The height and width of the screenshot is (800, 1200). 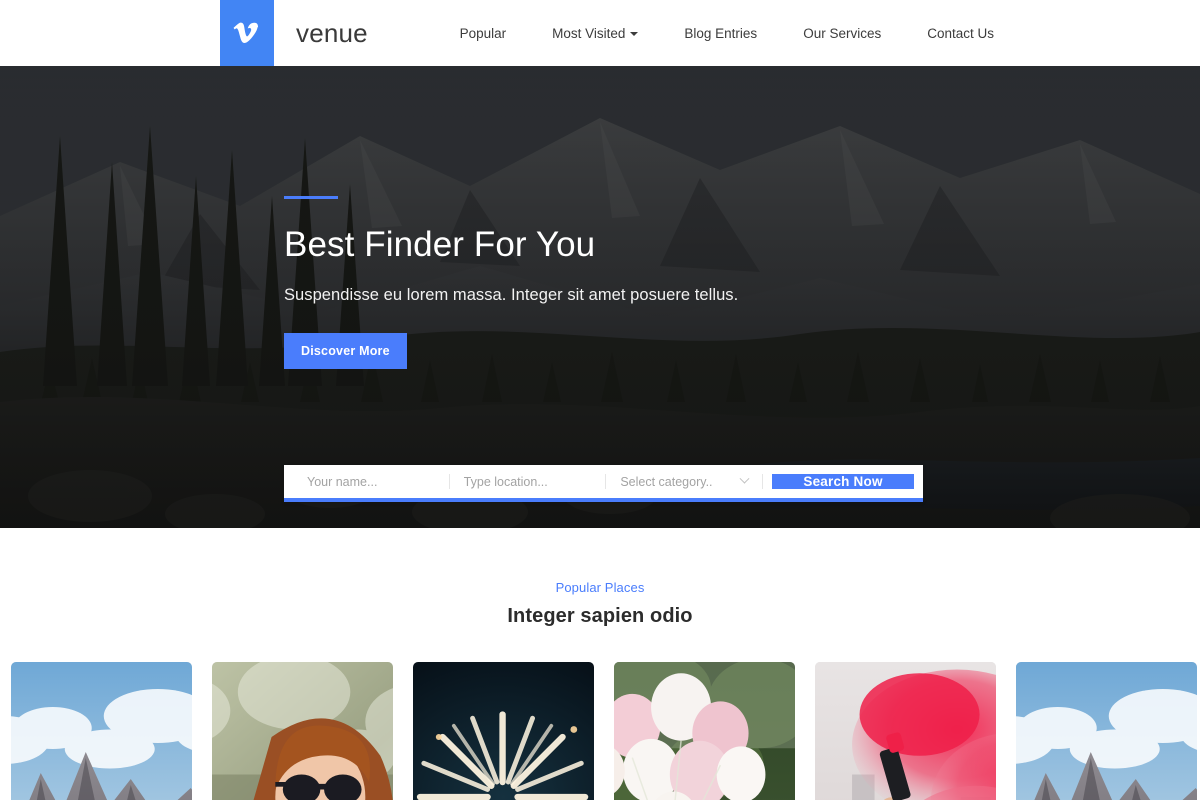 What do you see at coordinates (600, 616) in the screenshot?
I see `section-title: Integer sapien odio` at bounding box center [600, 616].